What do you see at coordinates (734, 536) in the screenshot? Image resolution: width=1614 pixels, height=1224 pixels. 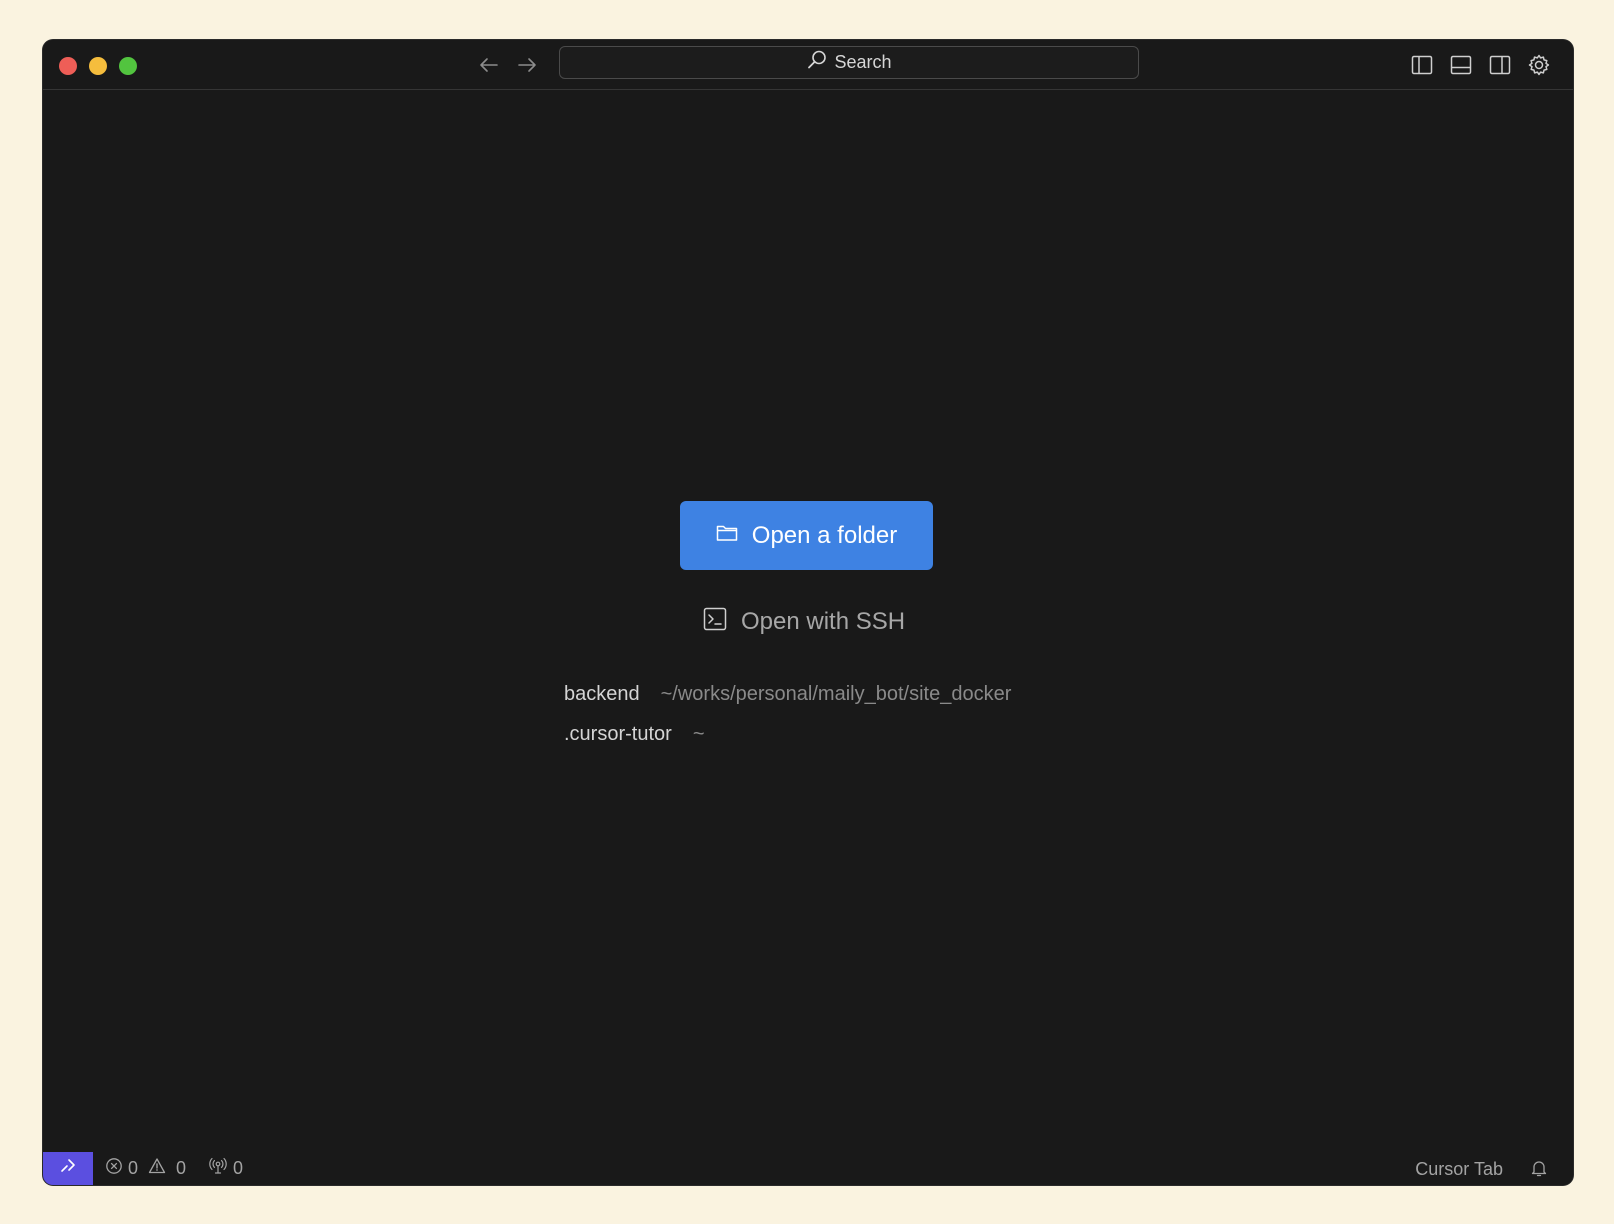 I see `folder-icon` at bounding box center [734, 536].